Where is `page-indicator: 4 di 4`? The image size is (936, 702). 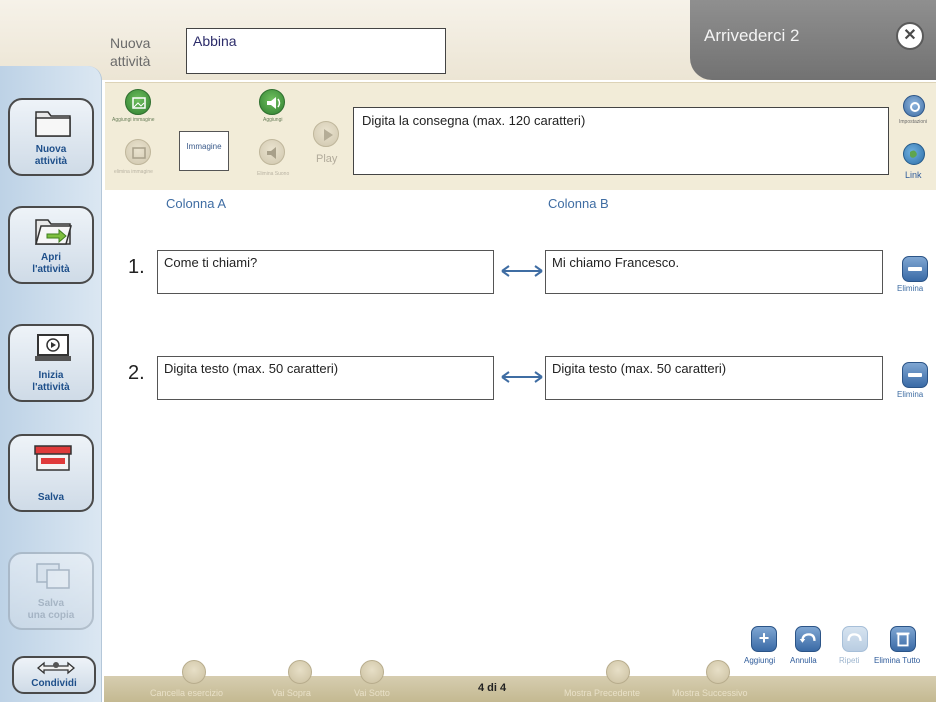
page-indicator: 4 di 4 is located at coordinates (492, 688).